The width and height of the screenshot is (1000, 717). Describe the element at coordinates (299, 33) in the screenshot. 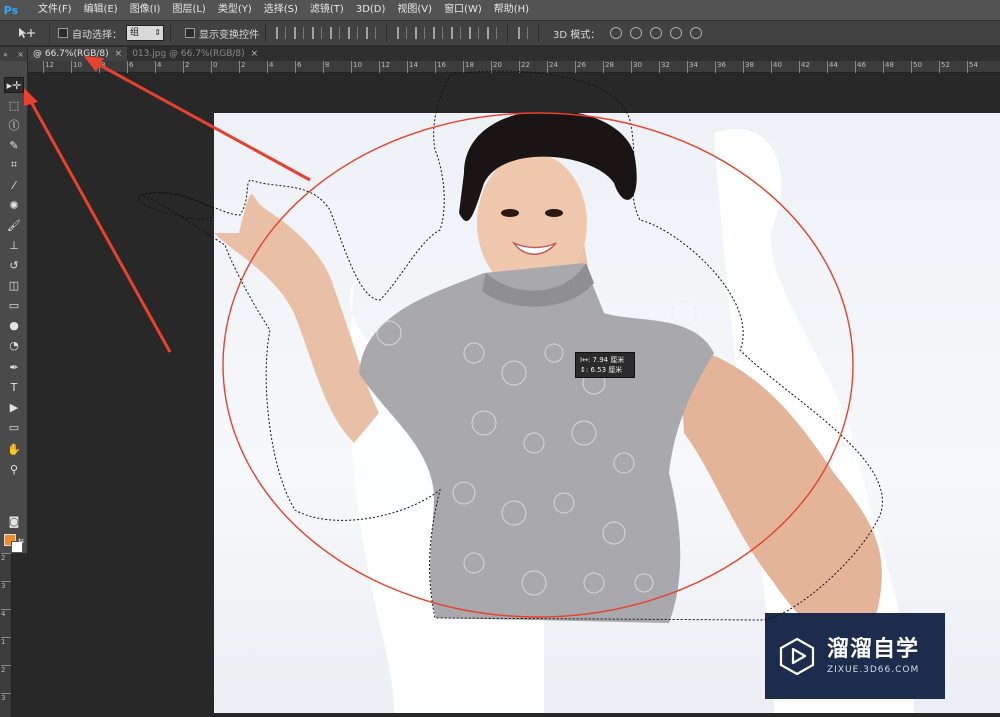

I see `align-vcenter-icon` at that location.